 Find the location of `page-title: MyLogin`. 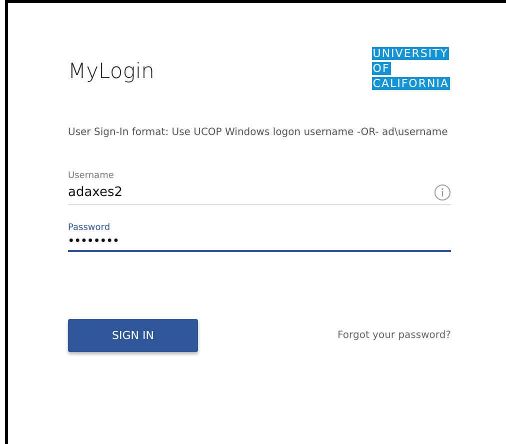

page-title: MyLogin is located at coordinates (111, 70).